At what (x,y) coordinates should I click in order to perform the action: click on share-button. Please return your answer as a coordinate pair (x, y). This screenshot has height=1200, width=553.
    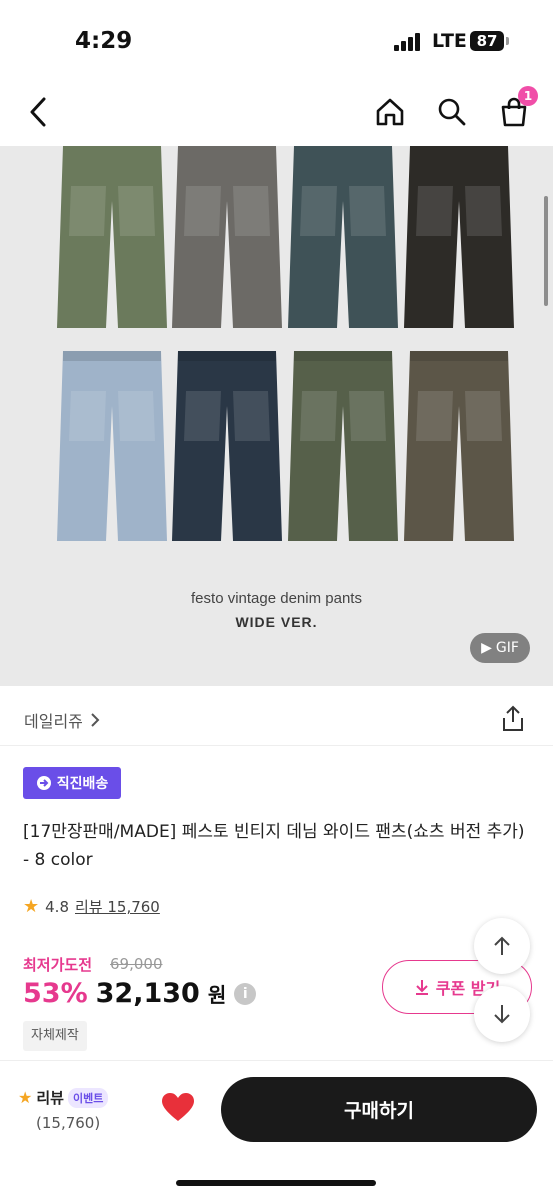
    Looking at the image, I should click on (513, 718).